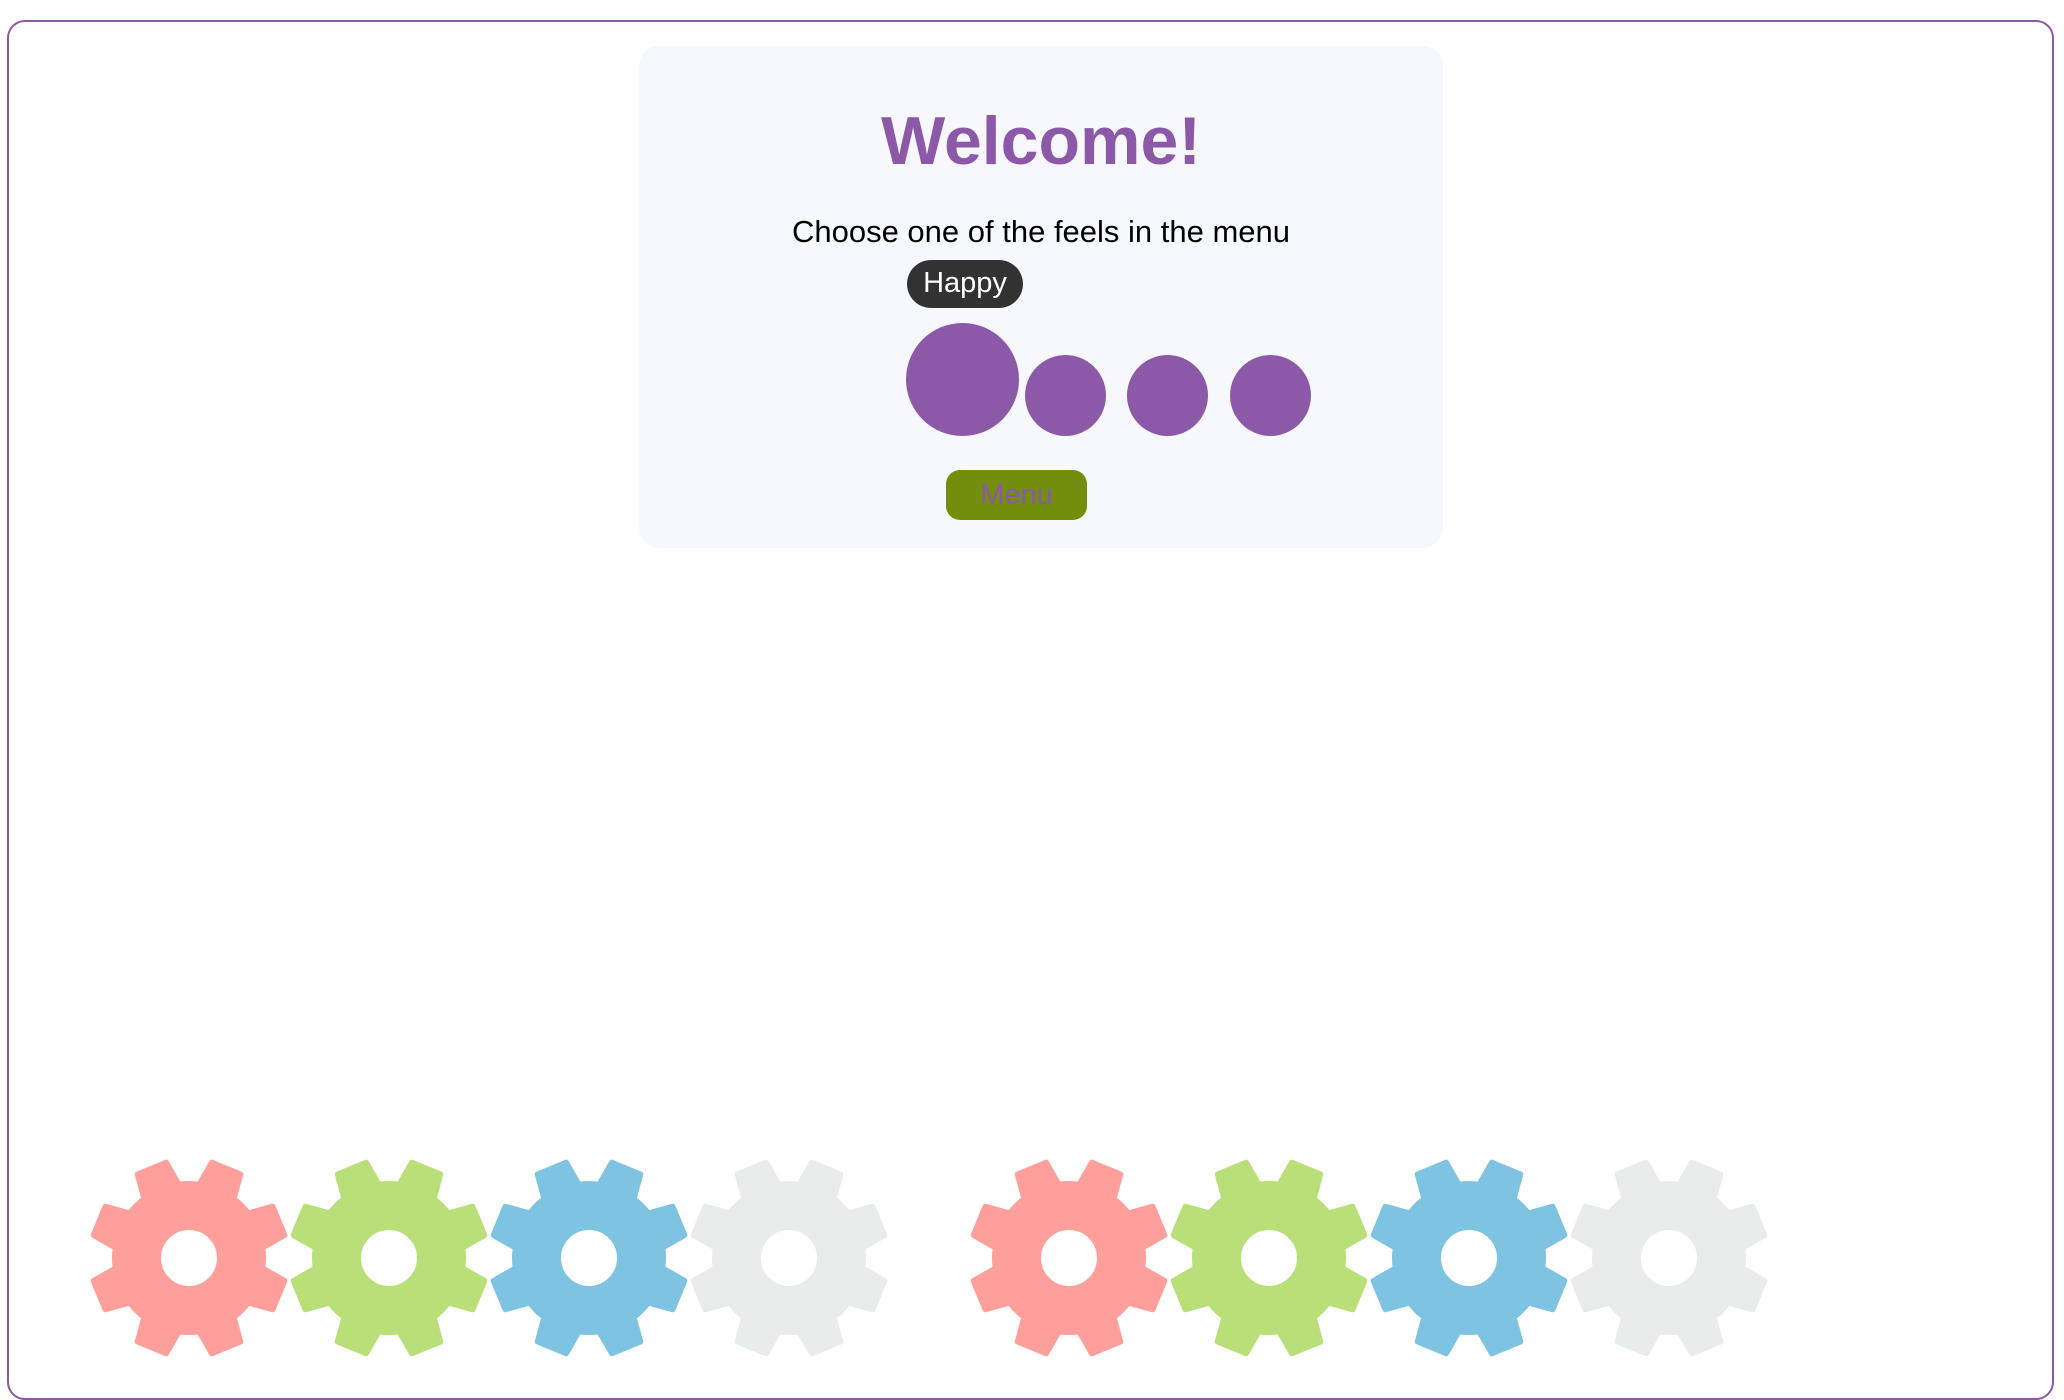  Describe the element at coordinates (1041, 141) in the screenshot. I see `page-title: Welcome!` at that location.